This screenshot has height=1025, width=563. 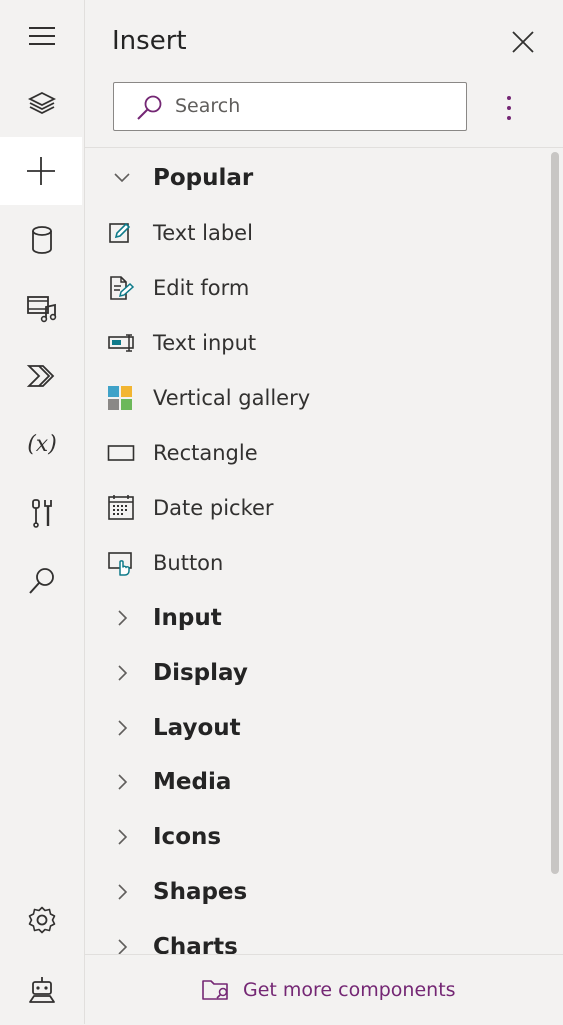 I want to click on search-input, so click(x=315, y=106).